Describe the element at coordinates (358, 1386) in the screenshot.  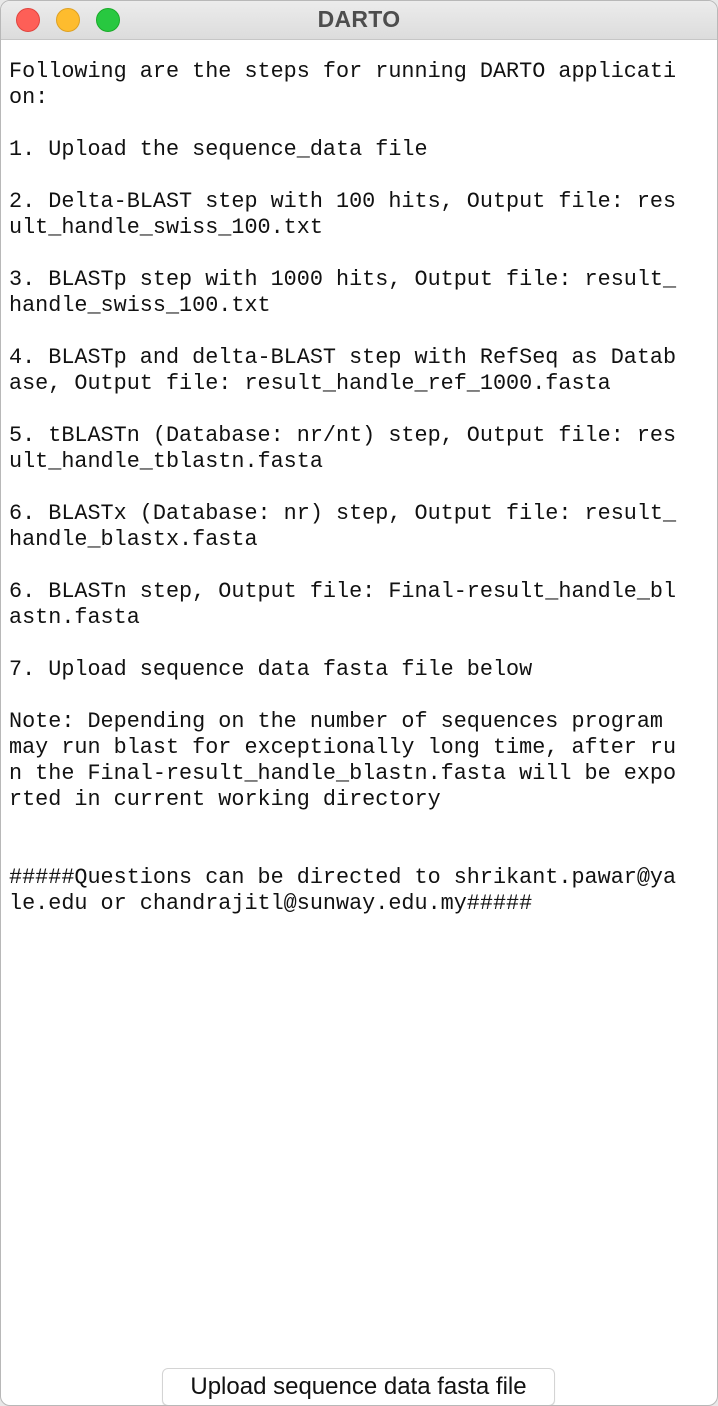
I see `upload-sequence-button: Upload sequence data fasta file` at that location.